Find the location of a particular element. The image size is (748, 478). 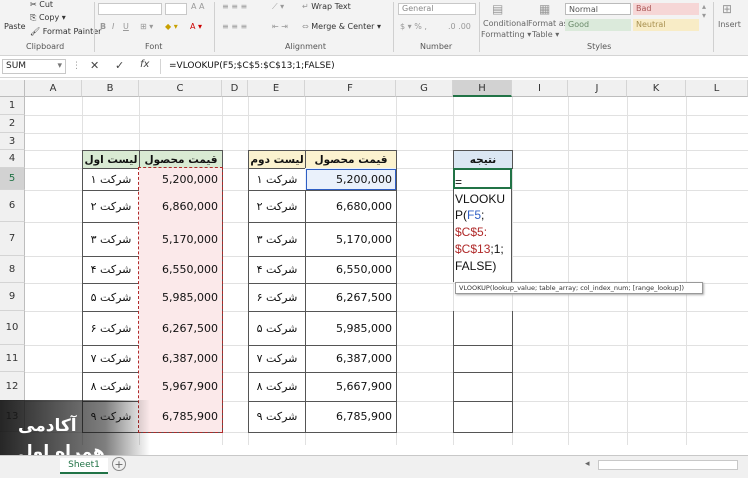

table2-price-cell: 6,785,900 is located at coordinates (351, 417).